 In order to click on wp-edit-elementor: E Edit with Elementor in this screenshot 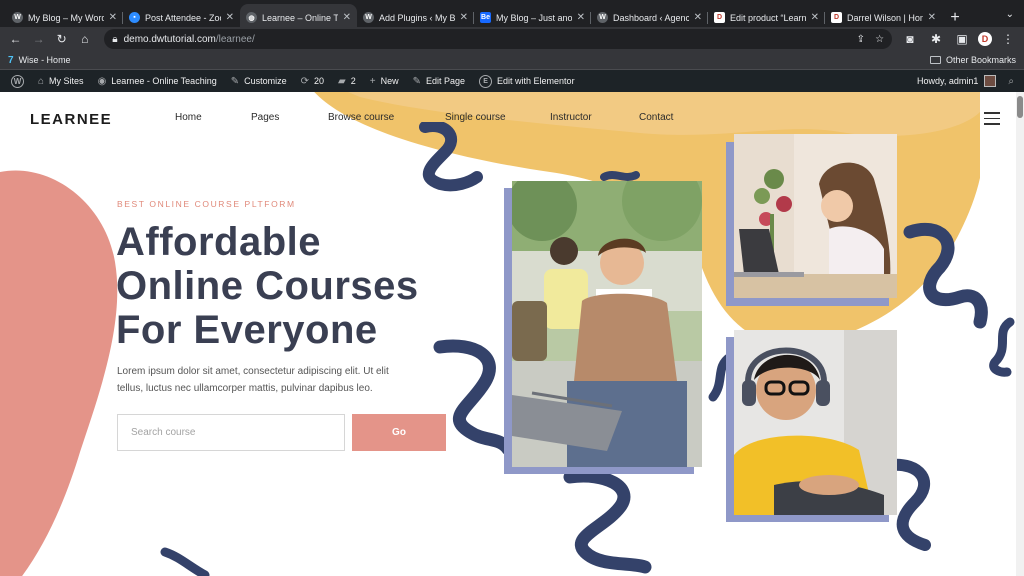, I will do `click(527, 81)`.